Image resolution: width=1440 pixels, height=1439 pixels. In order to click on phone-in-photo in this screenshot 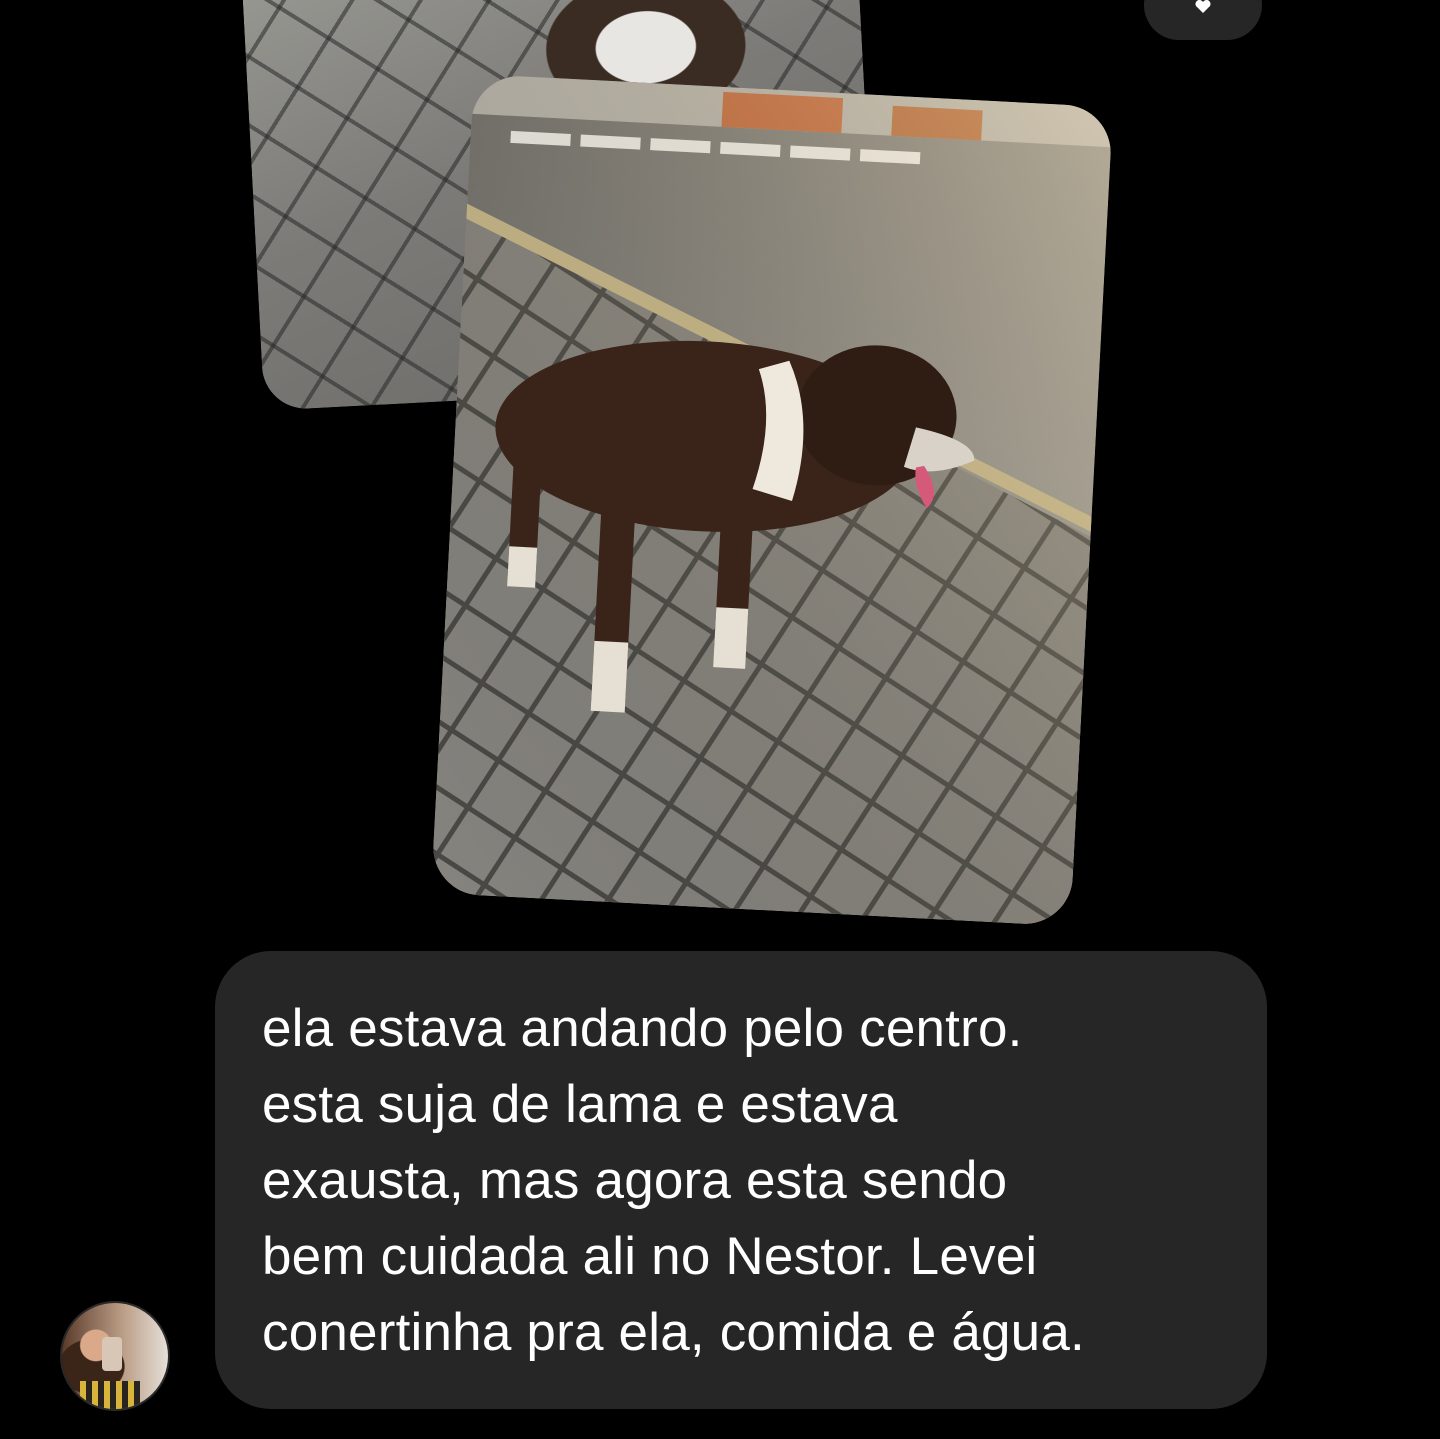, I will do `click(112, 1354)`.